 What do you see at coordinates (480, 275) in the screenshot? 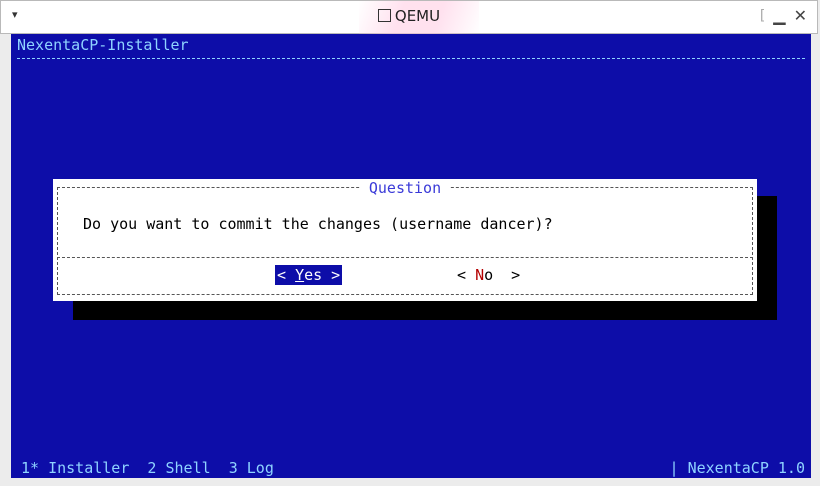
I see `no-hotkey: N` at bounding box center [480, 275].